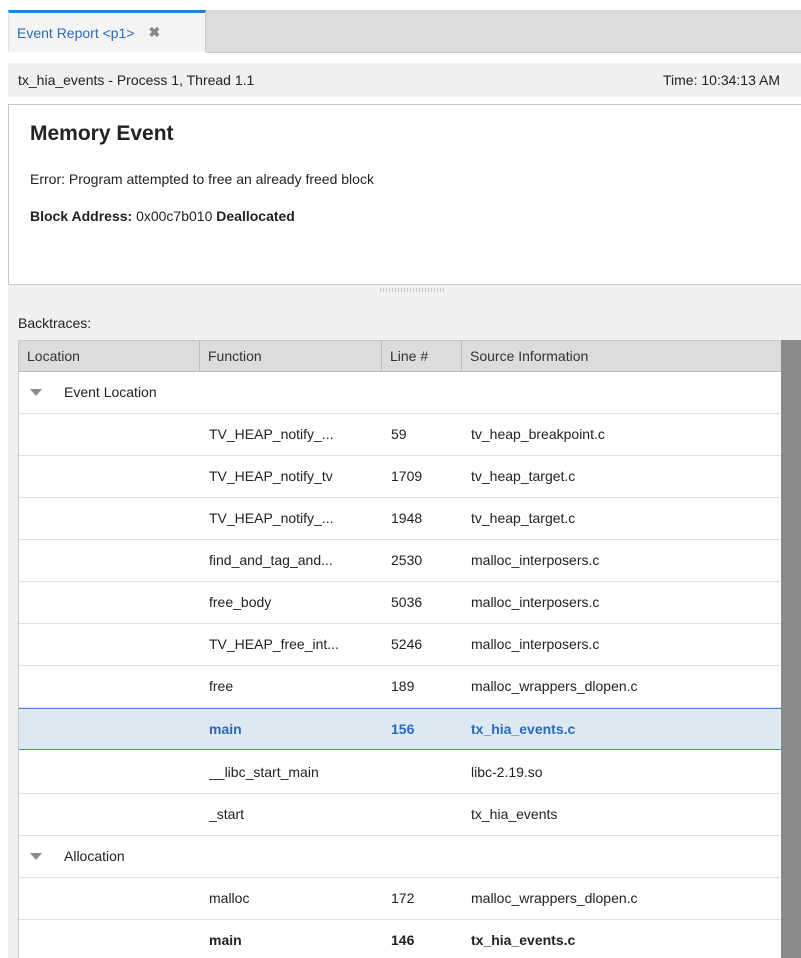  I want to click on tab-bar-empty-area, so click(503, 31).